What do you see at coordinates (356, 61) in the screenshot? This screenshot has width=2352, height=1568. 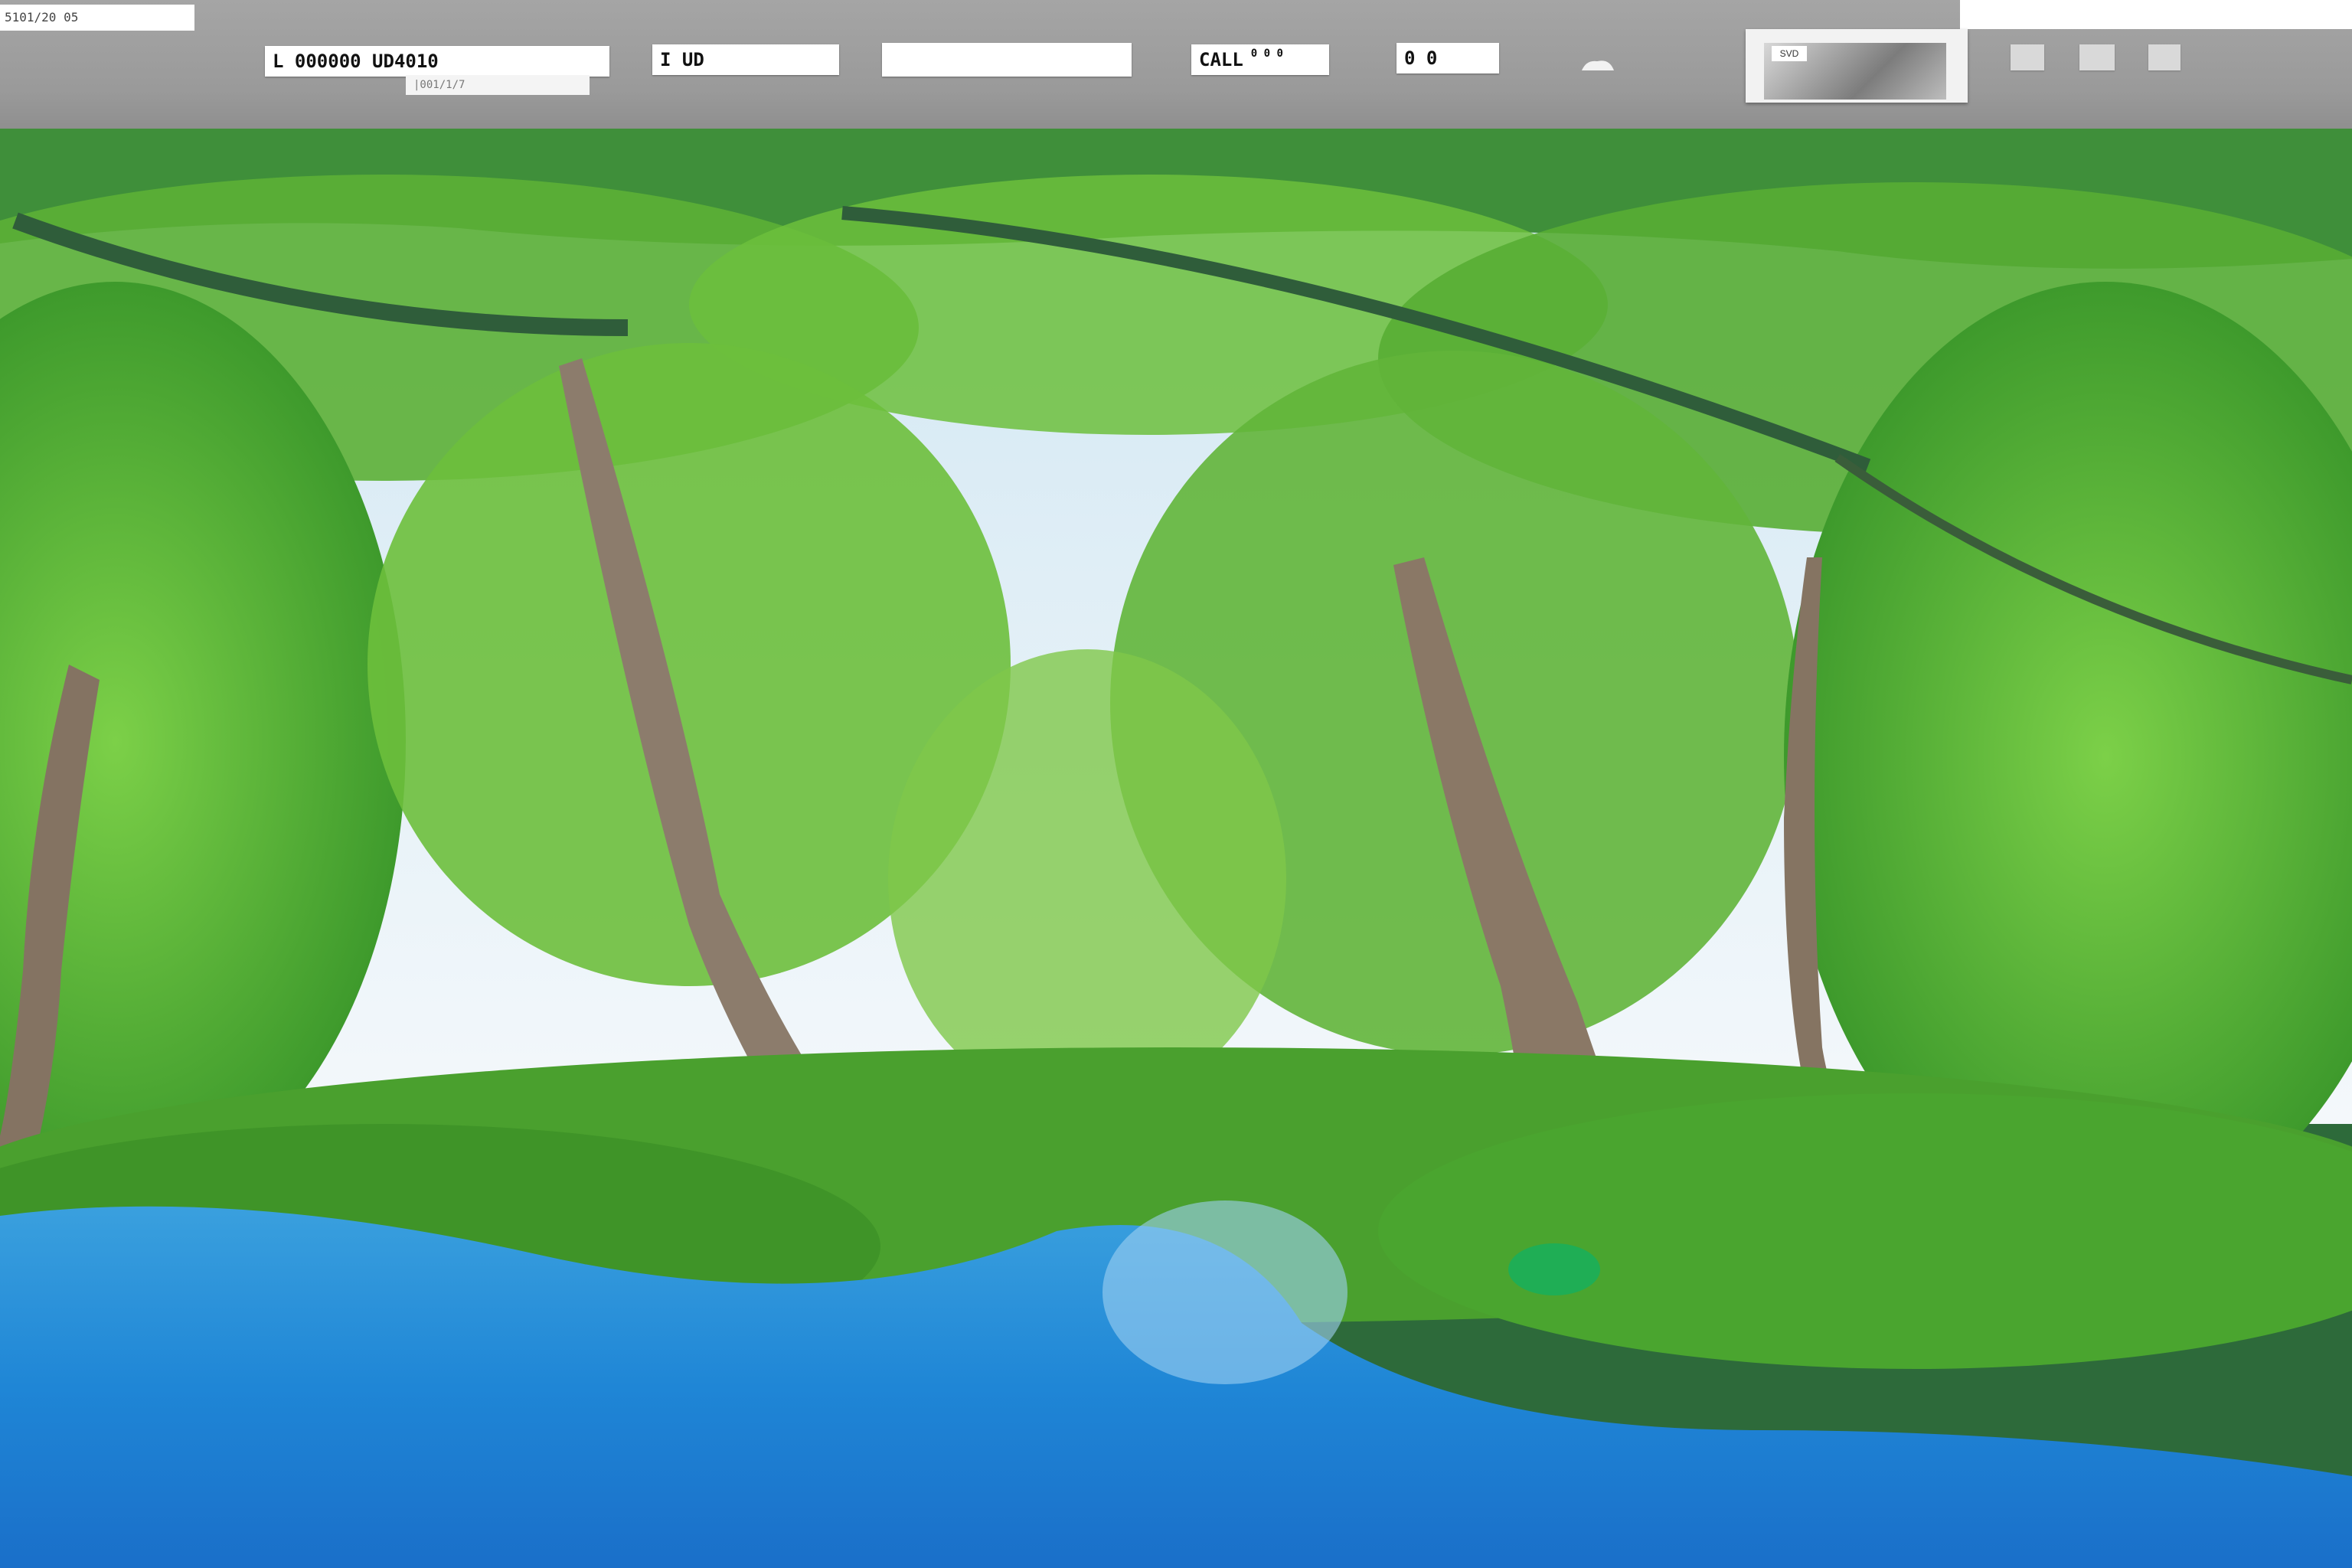 I see `coordinates-field-text: L 000000 UD4010` at bounding box center [356, 61].